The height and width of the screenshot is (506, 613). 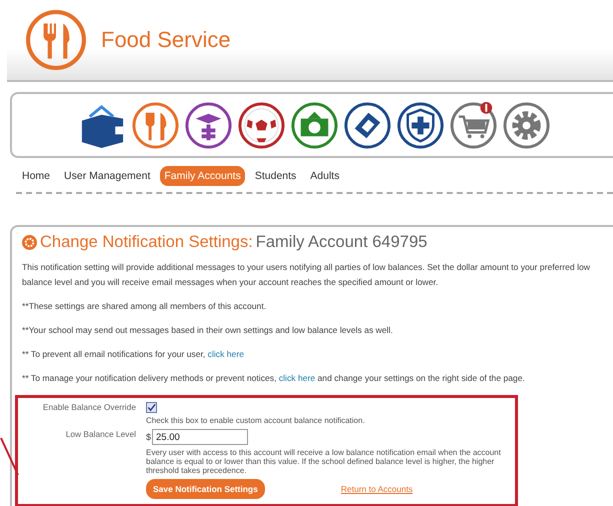 I want to click on shield-cross-icon, so click(x=420, y=125).